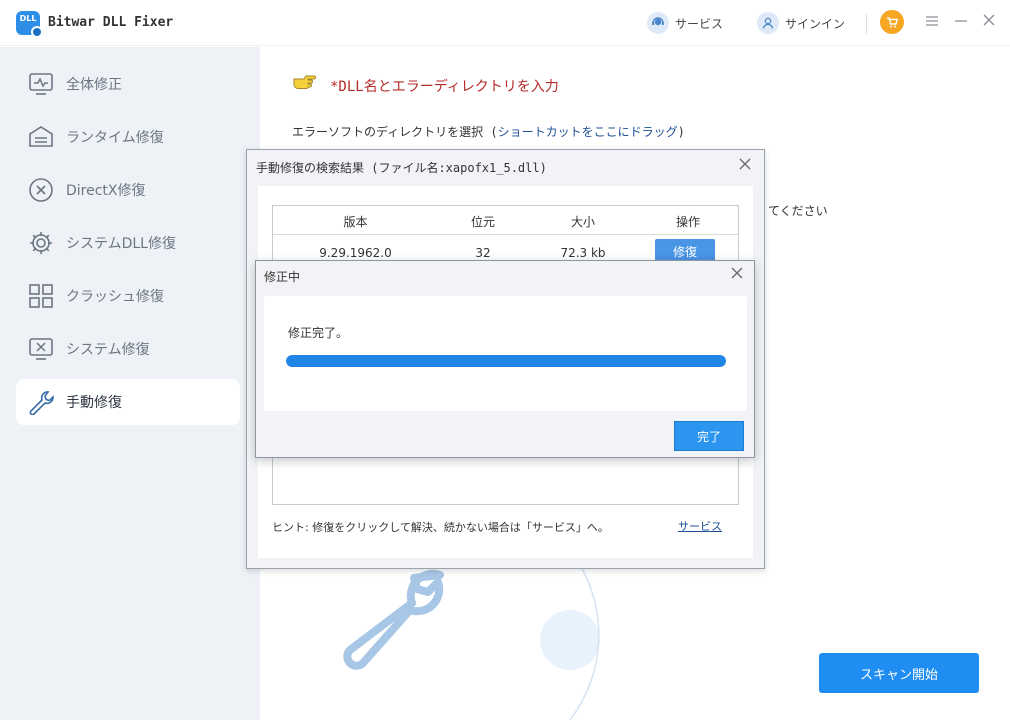  Describe the element at coordinates (115, 297) in the screenshot. I see `sidebar-item-label: クラッシュ修復` at that location.